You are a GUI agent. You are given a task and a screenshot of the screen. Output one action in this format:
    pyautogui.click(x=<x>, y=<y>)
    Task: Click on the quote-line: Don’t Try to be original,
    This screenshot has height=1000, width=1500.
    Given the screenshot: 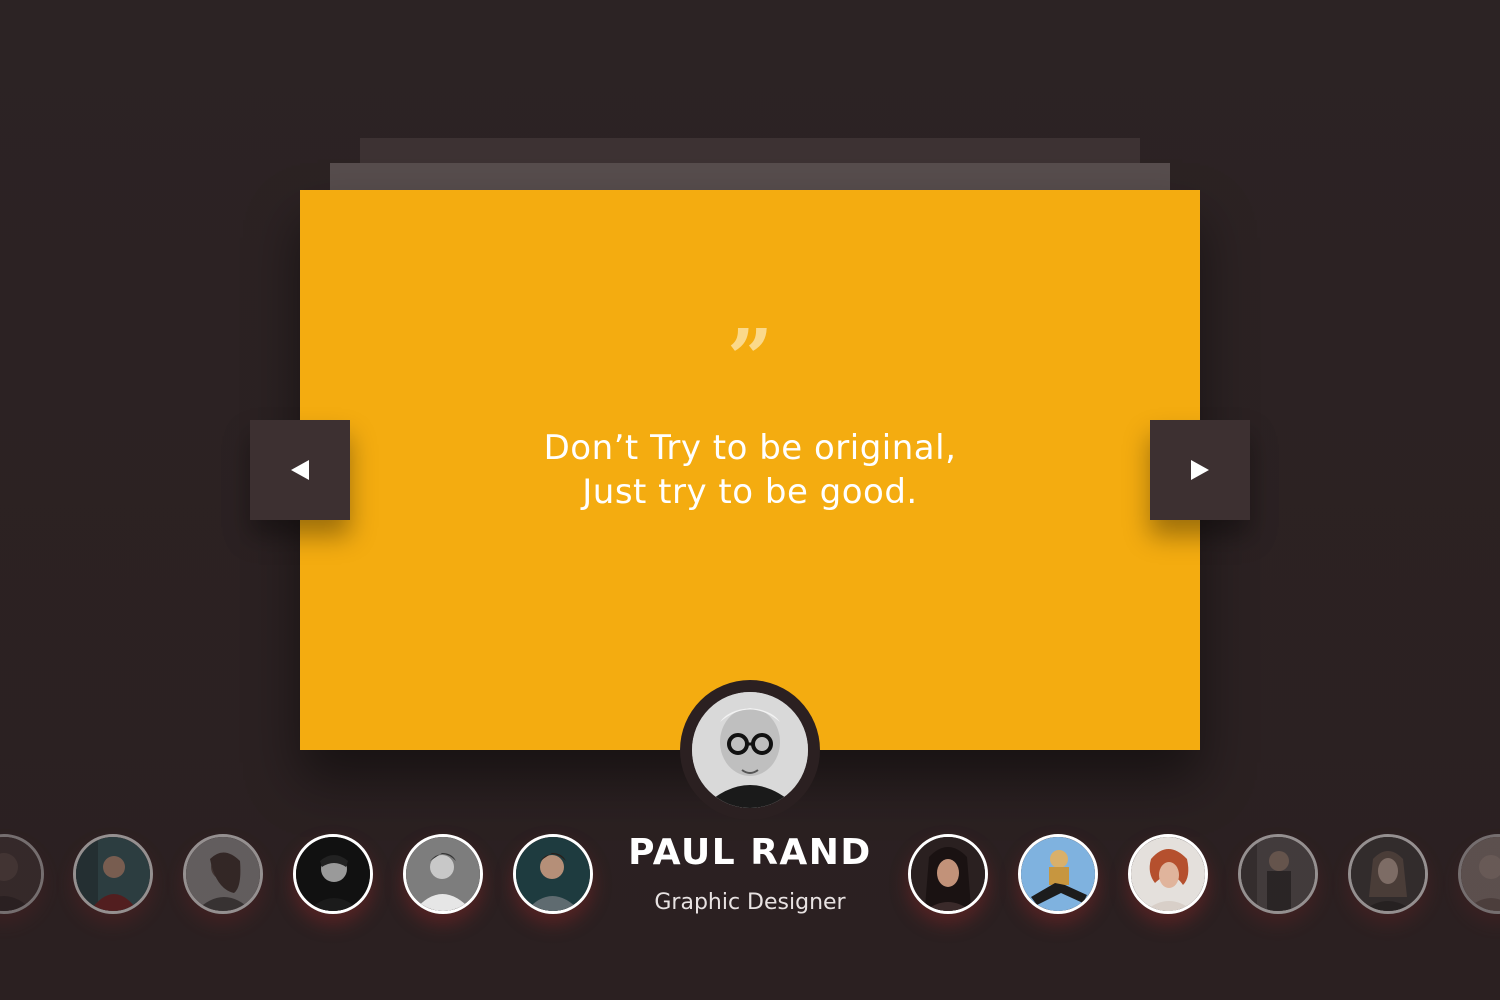 What is the action you would take?
    pyautogui.click(x=750, y=448)
    